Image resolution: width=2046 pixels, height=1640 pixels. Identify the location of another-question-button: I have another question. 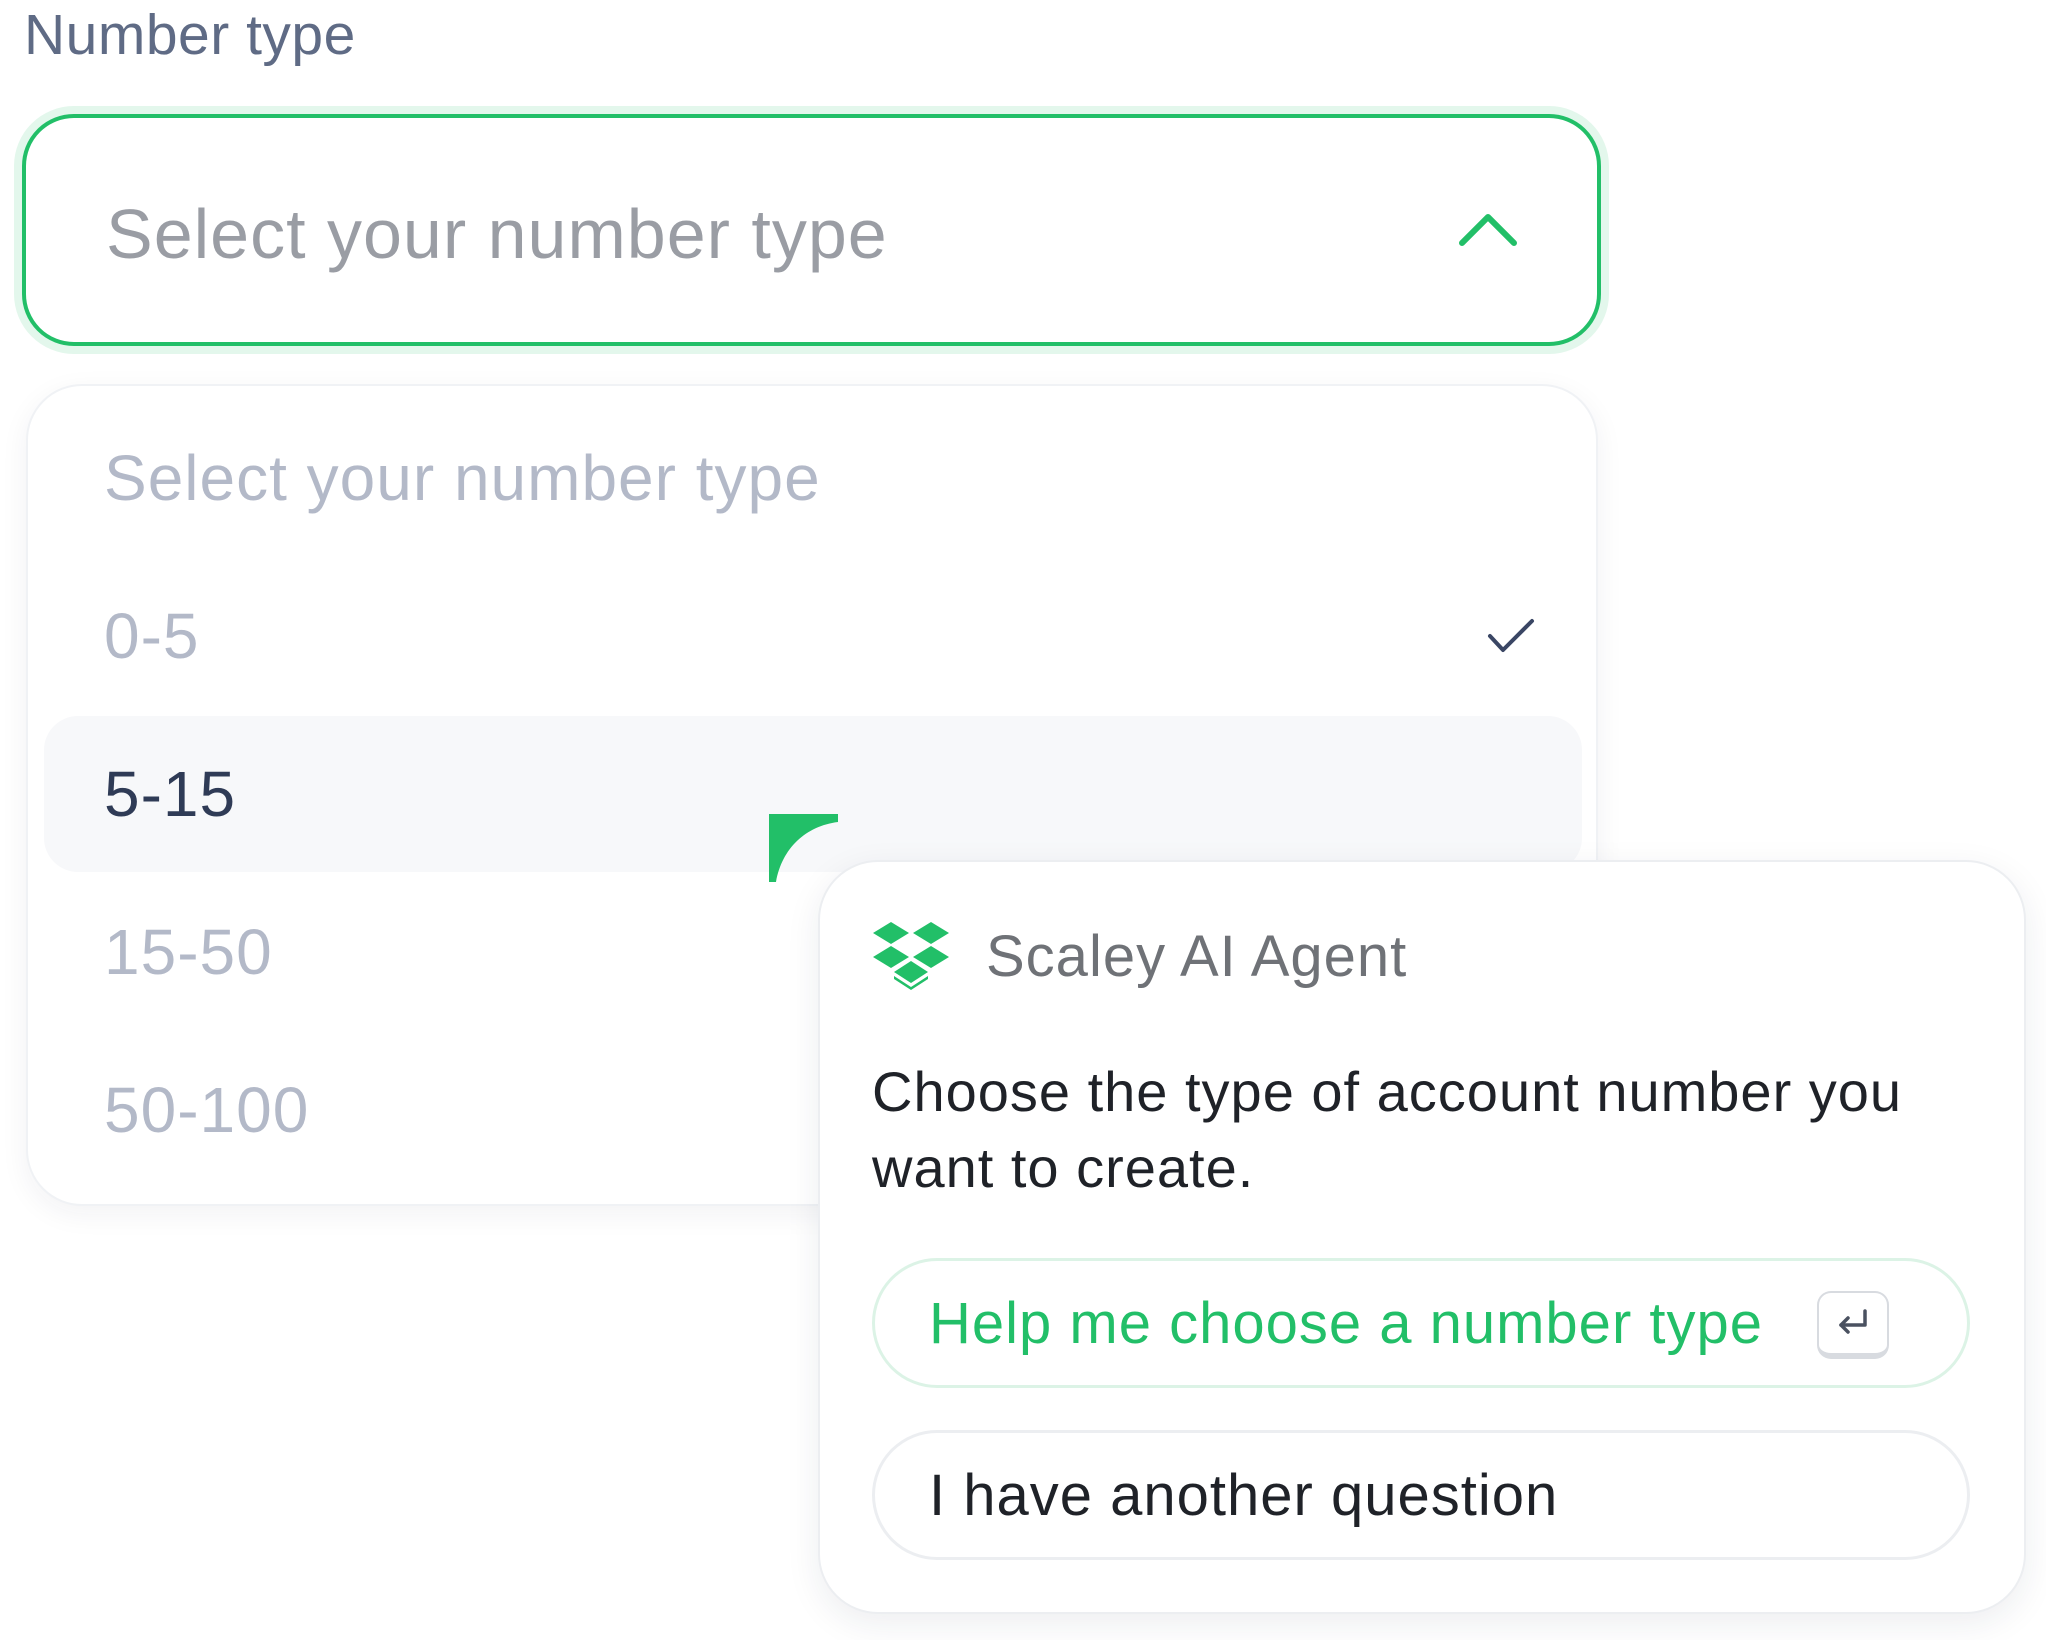
(1421, 1495).